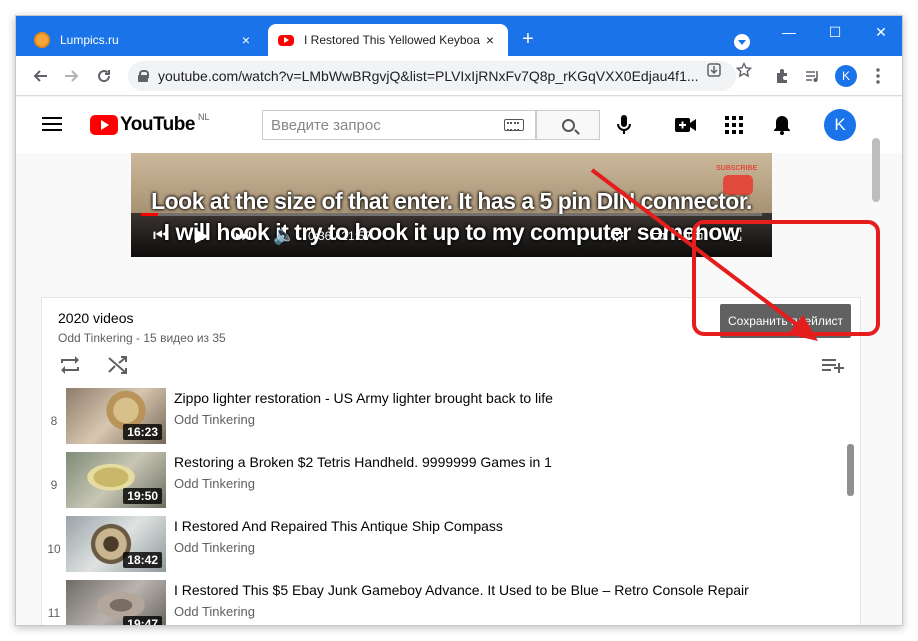 This screenshot has height=641, width=918. Describe the element at coordinates (812, 76) in the screenshot. I see `media-control-icon` at that location.